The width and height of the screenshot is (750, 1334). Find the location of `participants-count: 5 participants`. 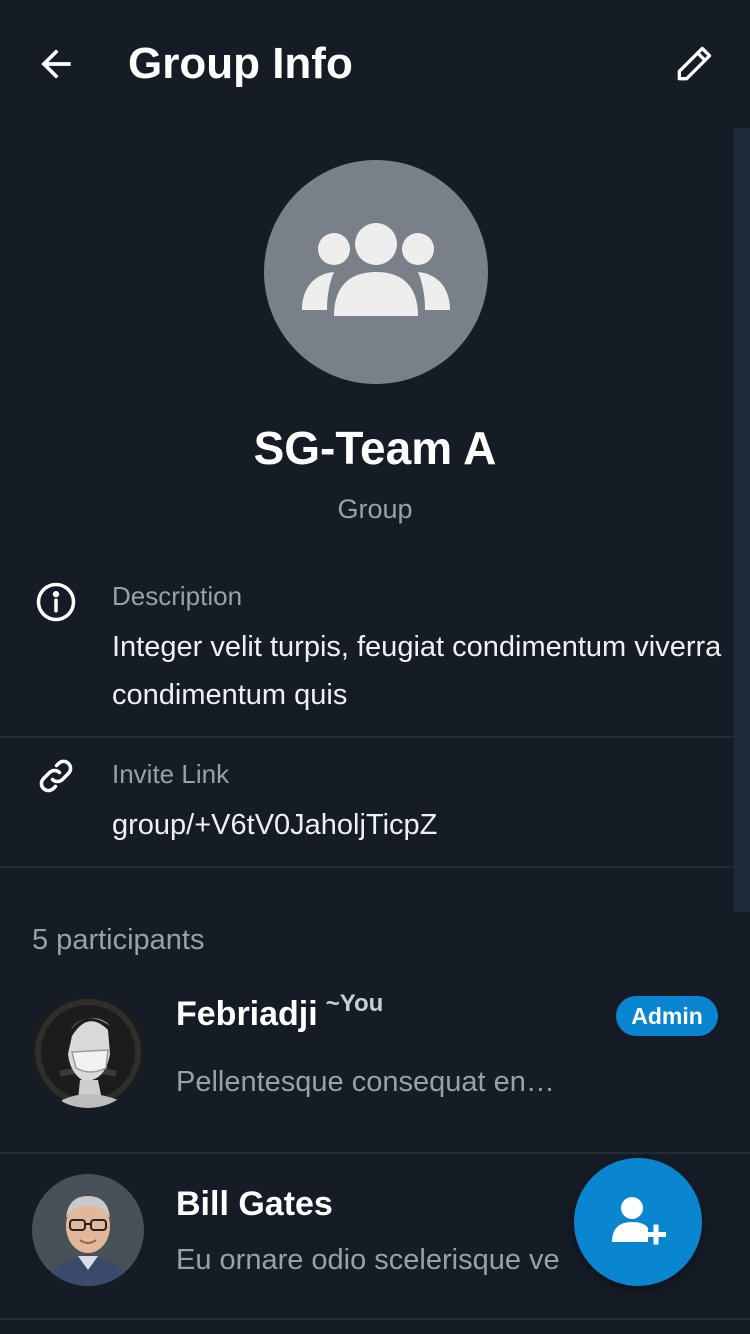

participants-count: 5 participants is located at coordinates (118, 940).